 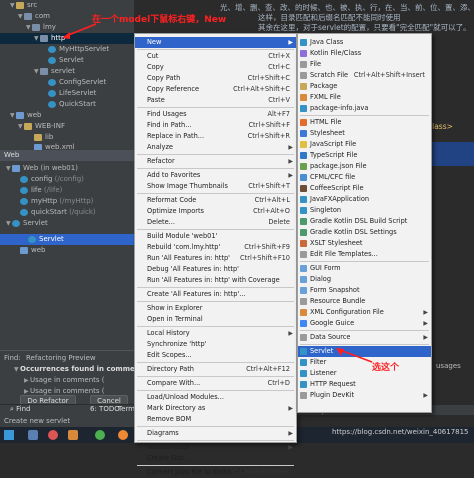 I want to click on new-submenu-item-google-guice: Google Guice ▶, so click(x=364, y=323).